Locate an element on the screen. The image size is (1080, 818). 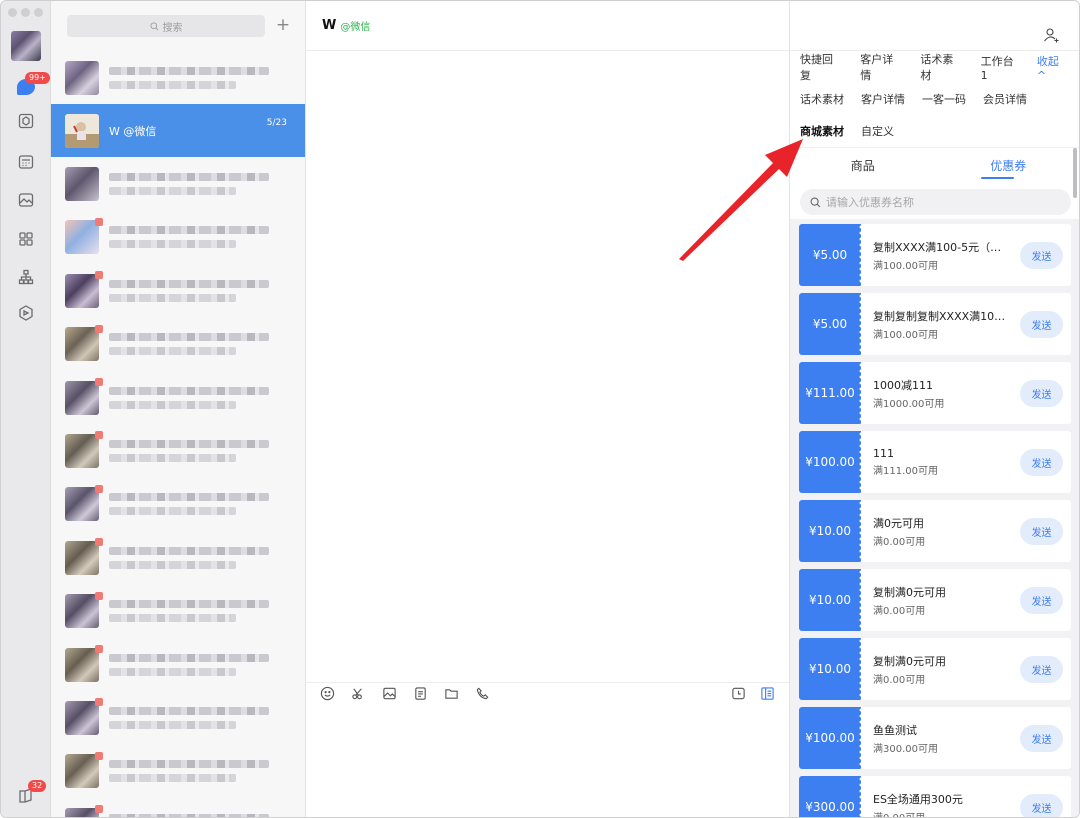
tab-row-2: 话术素材 客户详情 一客一码 会员详情 is located at coordinates (935, 99).